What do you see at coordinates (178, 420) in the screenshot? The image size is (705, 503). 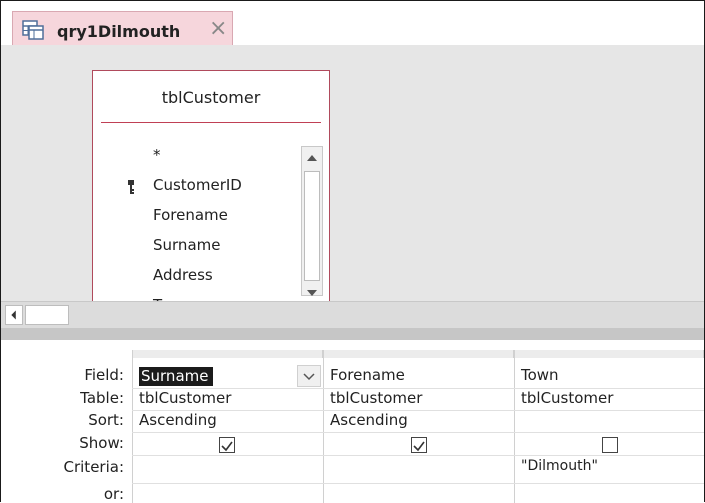 I see `sort-cell-1: Ascending` at bounding box center [178, 420].